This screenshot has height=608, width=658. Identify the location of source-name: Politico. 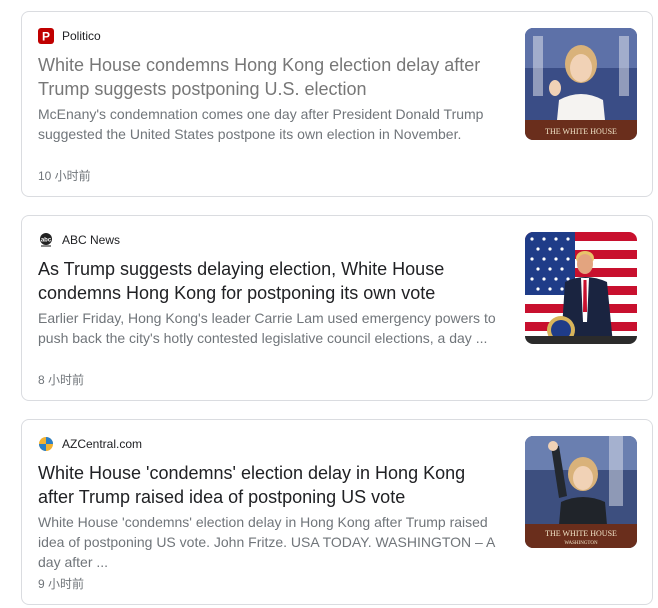
(81, 36).